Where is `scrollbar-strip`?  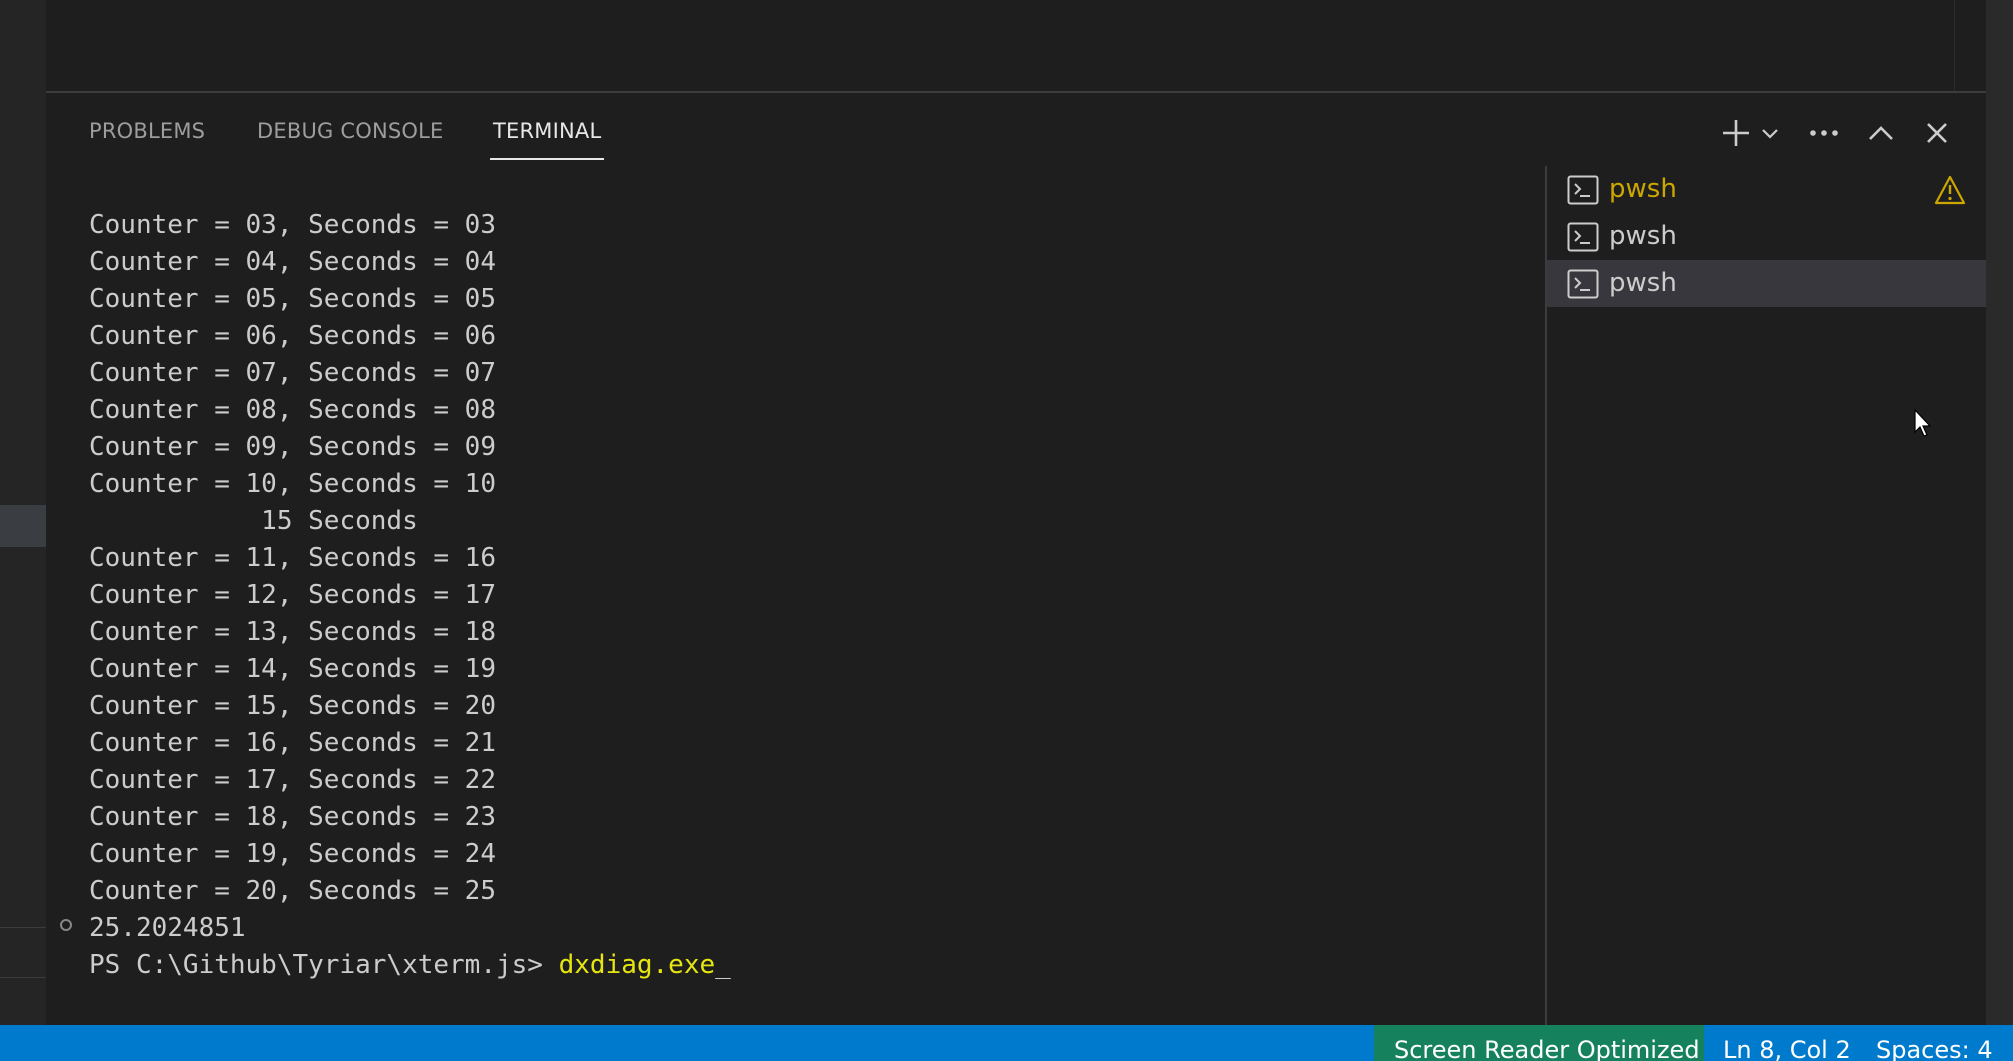 scrollbar-strip is located at coordinates (1999, 512).